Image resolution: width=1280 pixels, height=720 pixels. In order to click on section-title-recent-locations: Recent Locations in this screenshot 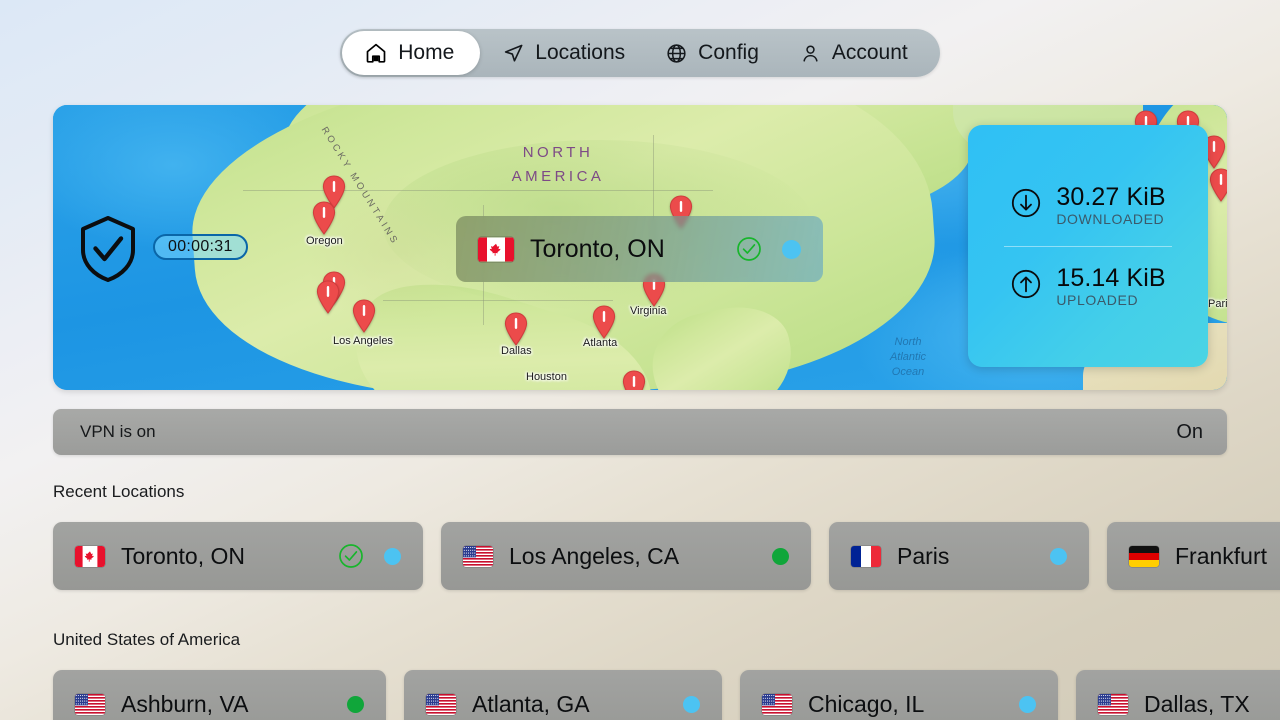, I will do `click(119, 491)`.